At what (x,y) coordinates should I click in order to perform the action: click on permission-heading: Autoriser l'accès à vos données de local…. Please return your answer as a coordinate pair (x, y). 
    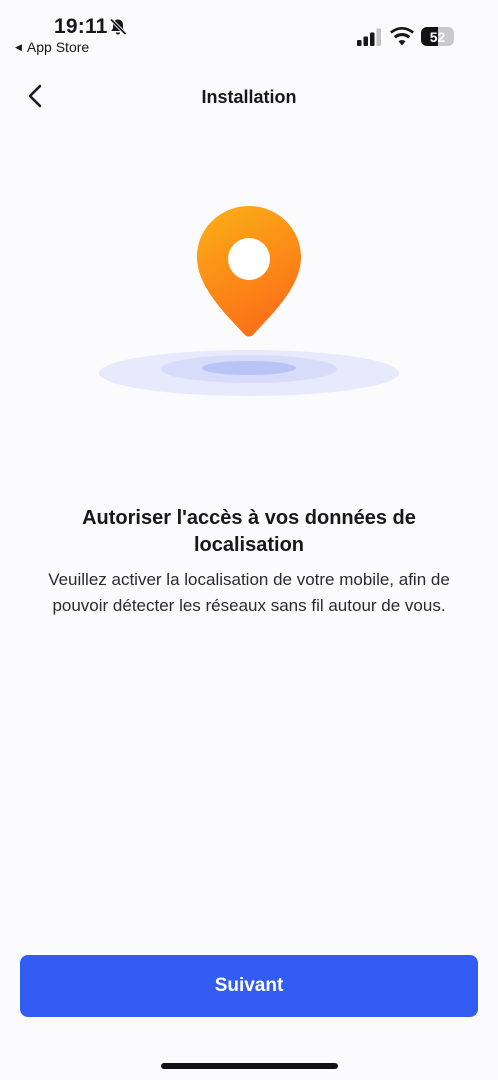
    Looking at the image, I should click on (249, 531).